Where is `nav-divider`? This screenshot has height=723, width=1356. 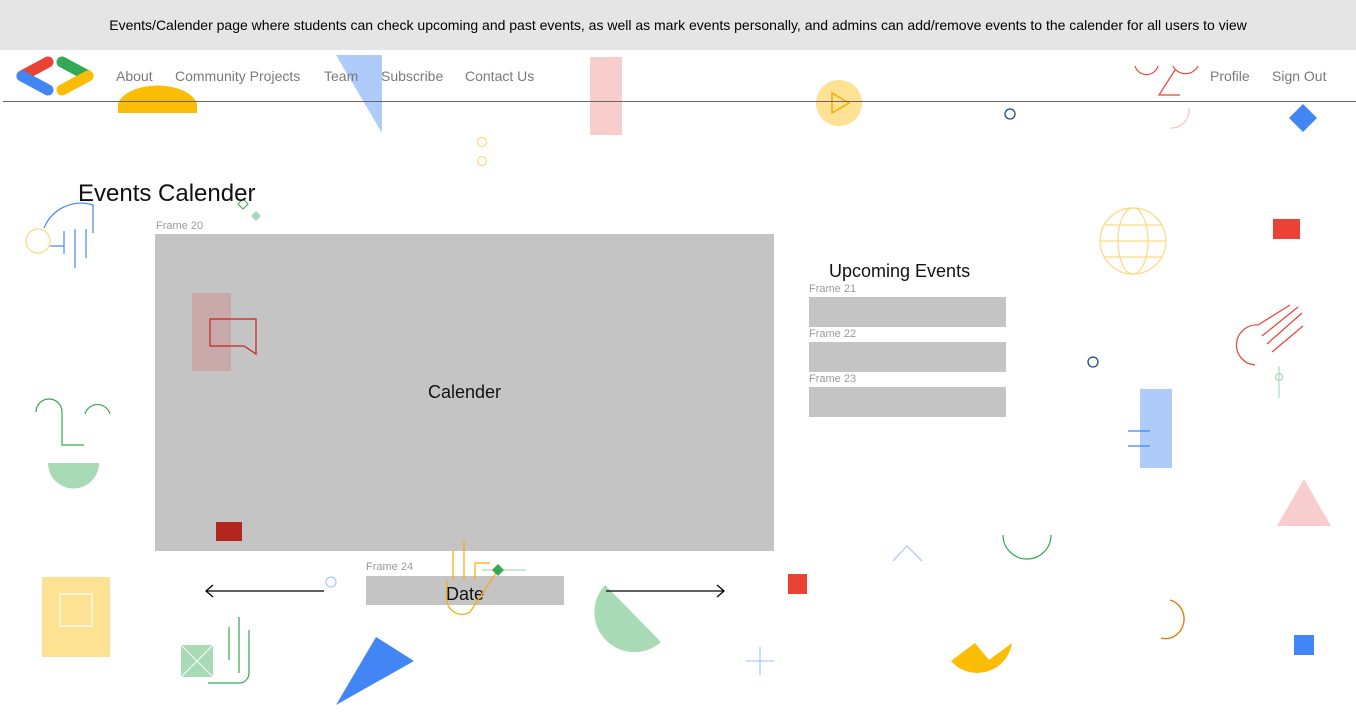
nav-divider is located at coordinates (679, 101).